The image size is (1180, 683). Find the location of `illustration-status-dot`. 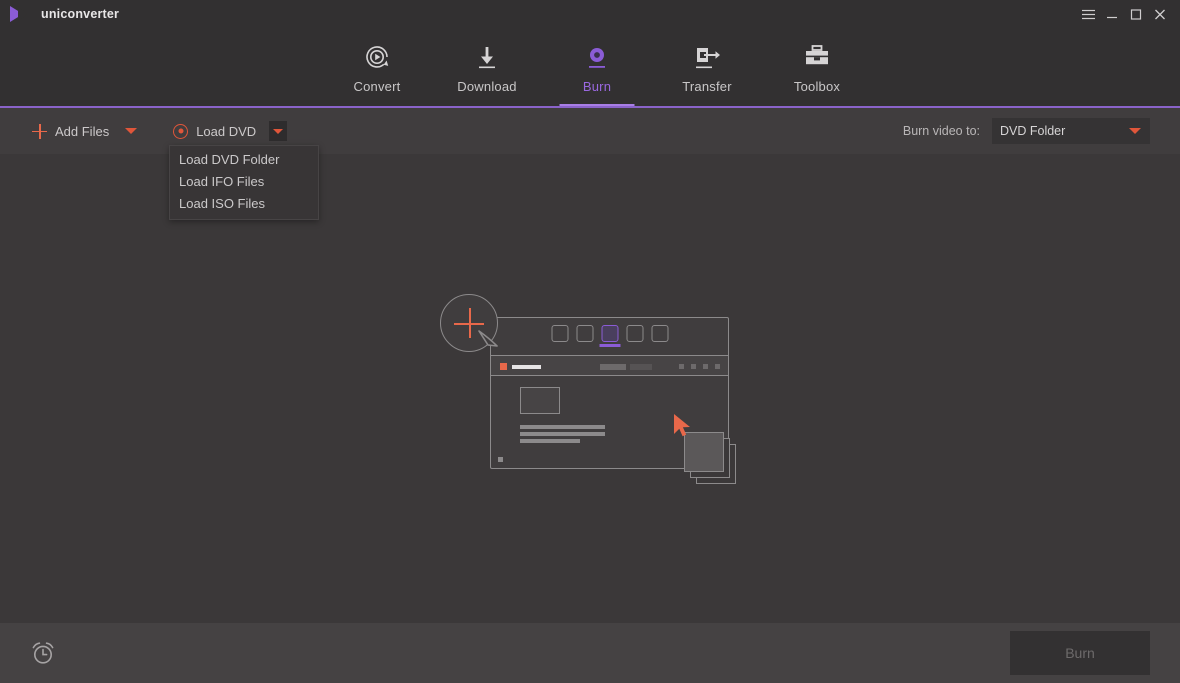

illustration-status-dot is located at coordinates (500, 459).